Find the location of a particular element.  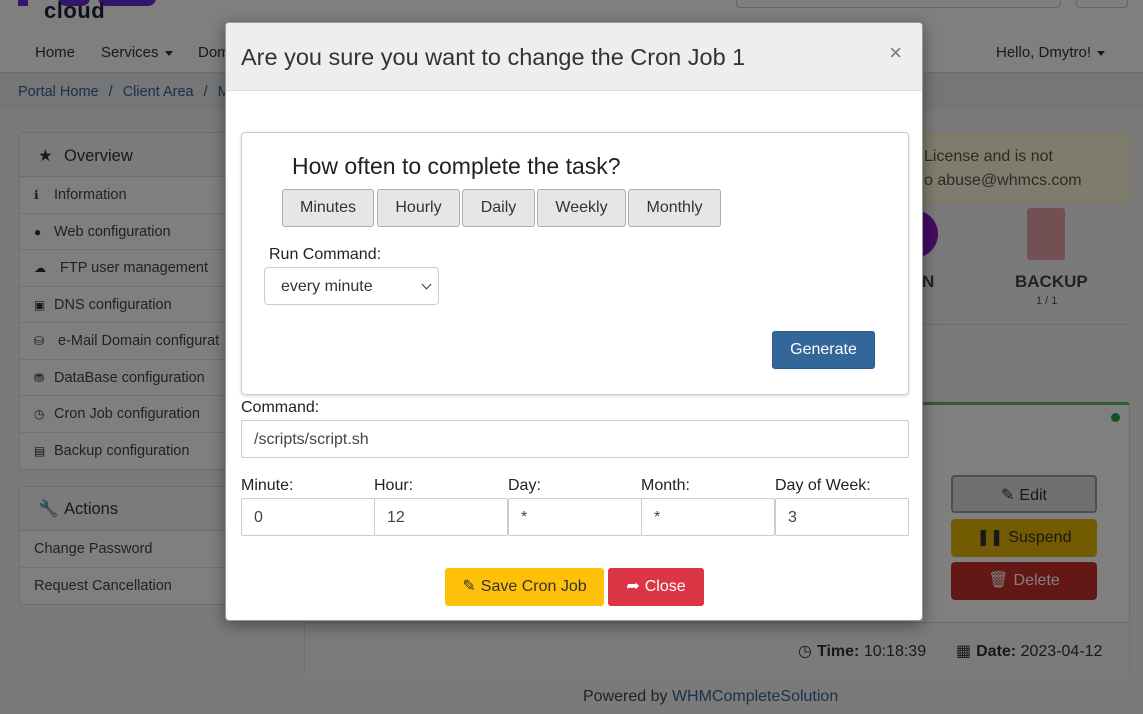

share-arrow-icon: ➦ is located at coordinates (633, 586).